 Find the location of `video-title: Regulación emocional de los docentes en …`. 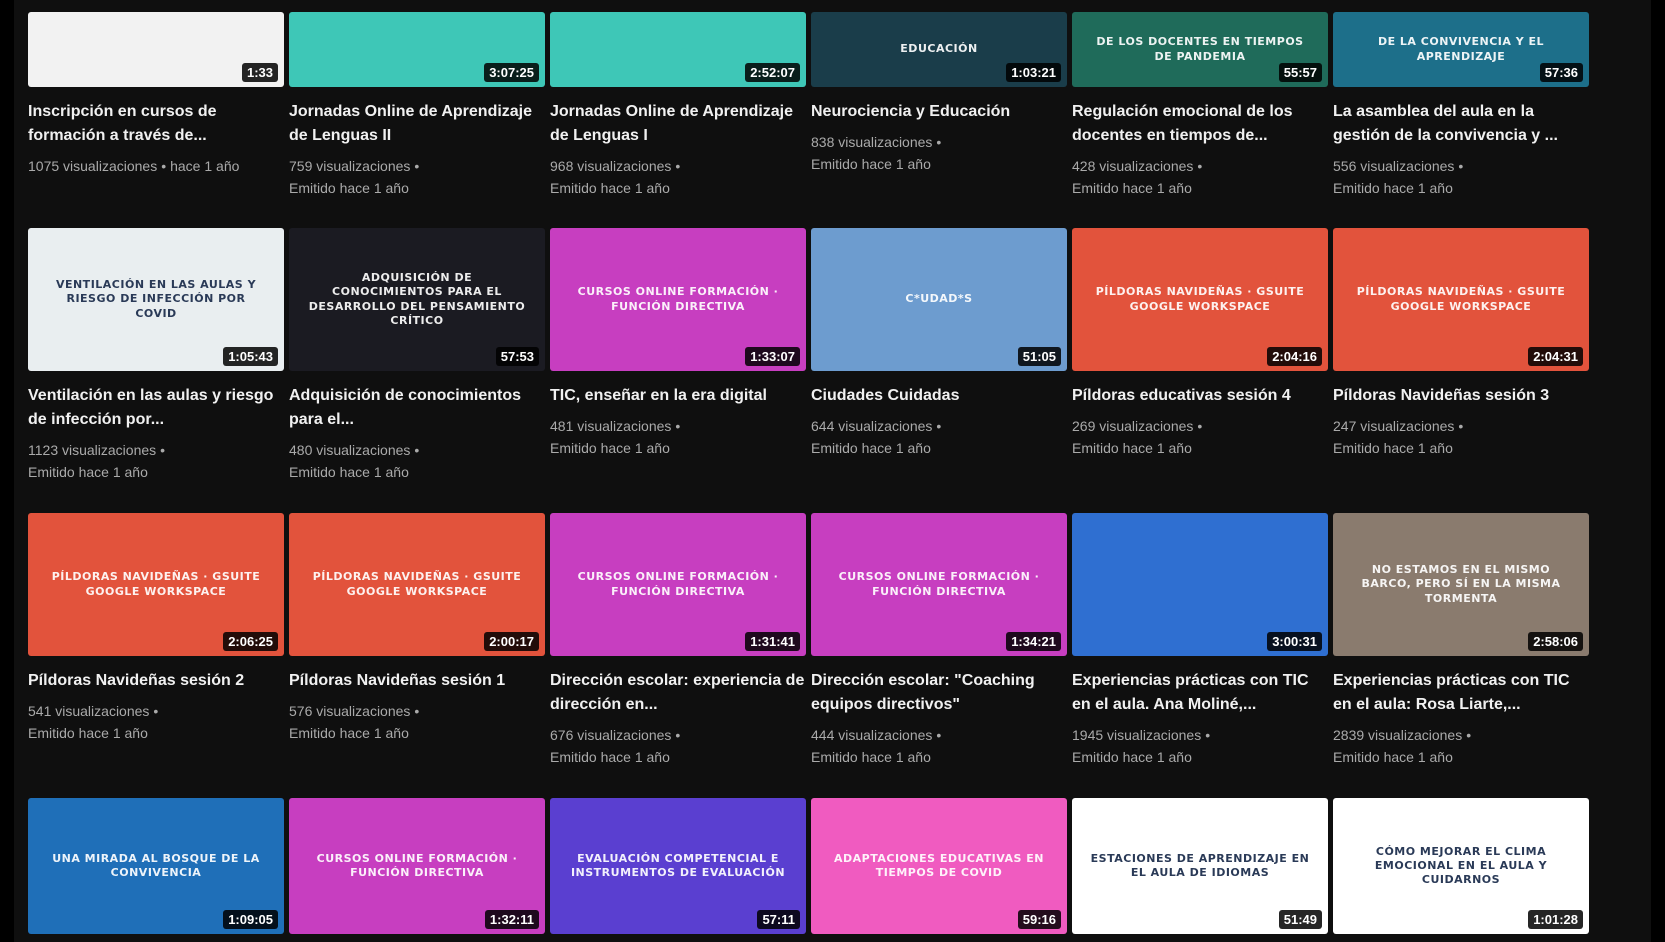

video-title: Regulación emocional de los docentes en … is located at coordinates (1200, 124).